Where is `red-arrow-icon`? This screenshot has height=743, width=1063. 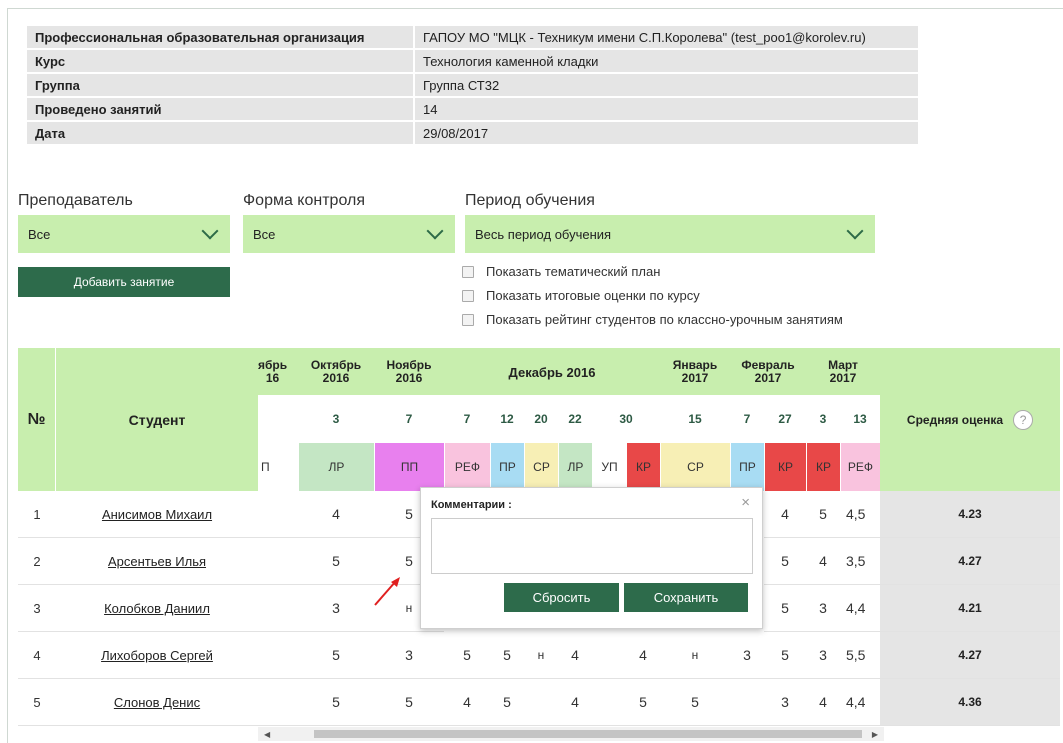
red-arrow-icon is located at coordinates (387, 591).